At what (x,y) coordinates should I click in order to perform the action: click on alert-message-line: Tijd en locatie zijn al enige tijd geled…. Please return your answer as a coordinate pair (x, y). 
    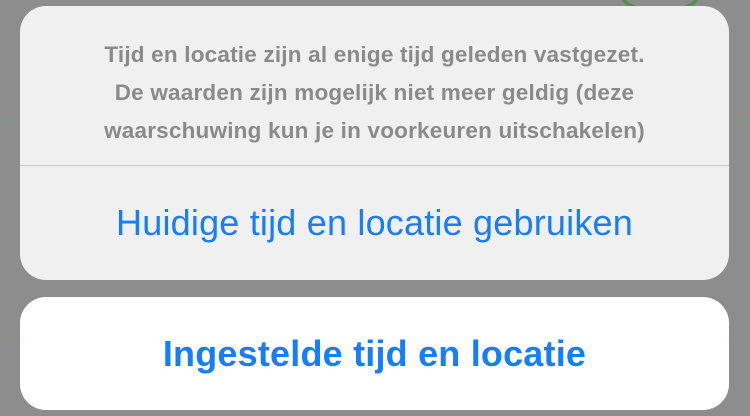
    Looking at the image, I should click on (374, 54).